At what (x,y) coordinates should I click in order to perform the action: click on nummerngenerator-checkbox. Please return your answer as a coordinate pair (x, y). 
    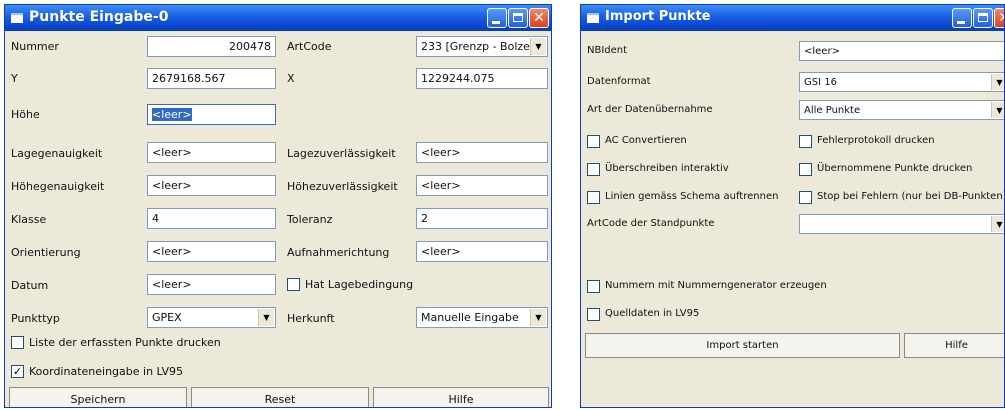
    Looking at the image, I should click on (593, 286).